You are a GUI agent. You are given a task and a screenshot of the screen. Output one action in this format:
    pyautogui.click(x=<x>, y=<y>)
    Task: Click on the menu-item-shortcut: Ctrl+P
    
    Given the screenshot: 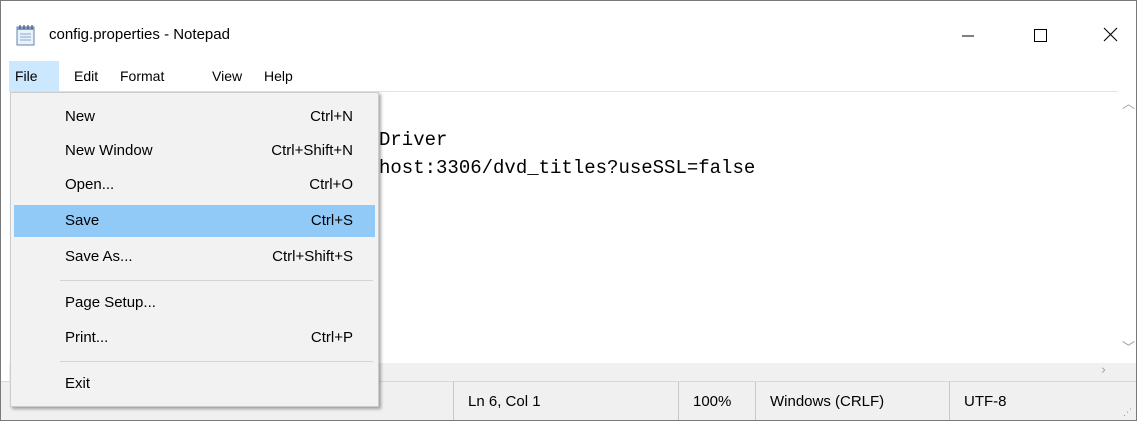 What is the action you would take?
    pyautogui.click(x=331, y=337)
    